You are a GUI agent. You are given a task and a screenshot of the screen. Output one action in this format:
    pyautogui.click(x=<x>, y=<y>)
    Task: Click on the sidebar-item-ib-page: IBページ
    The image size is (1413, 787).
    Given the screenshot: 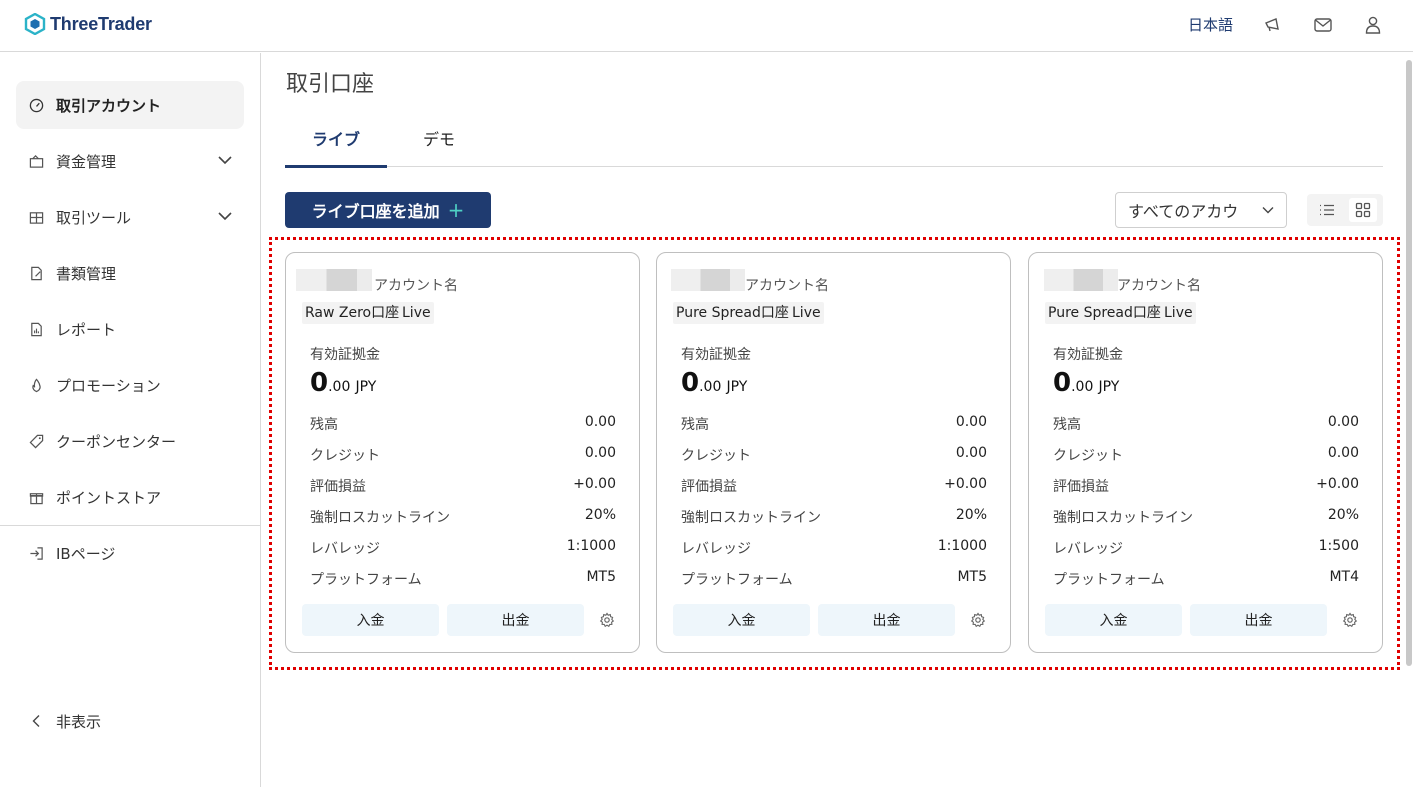 What is the action you would take?
    pyautogui.click(x=130, y=553)
    